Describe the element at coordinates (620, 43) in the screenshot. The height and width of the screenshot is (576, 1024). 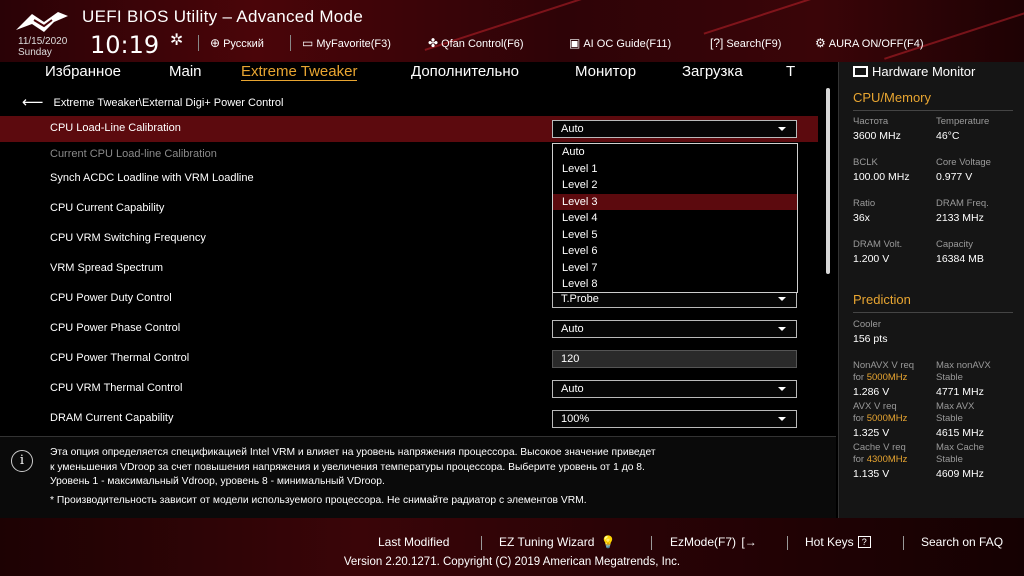
I see `ai-oc-guide-button: ▣ AI OC Guide(F11)` at that location.